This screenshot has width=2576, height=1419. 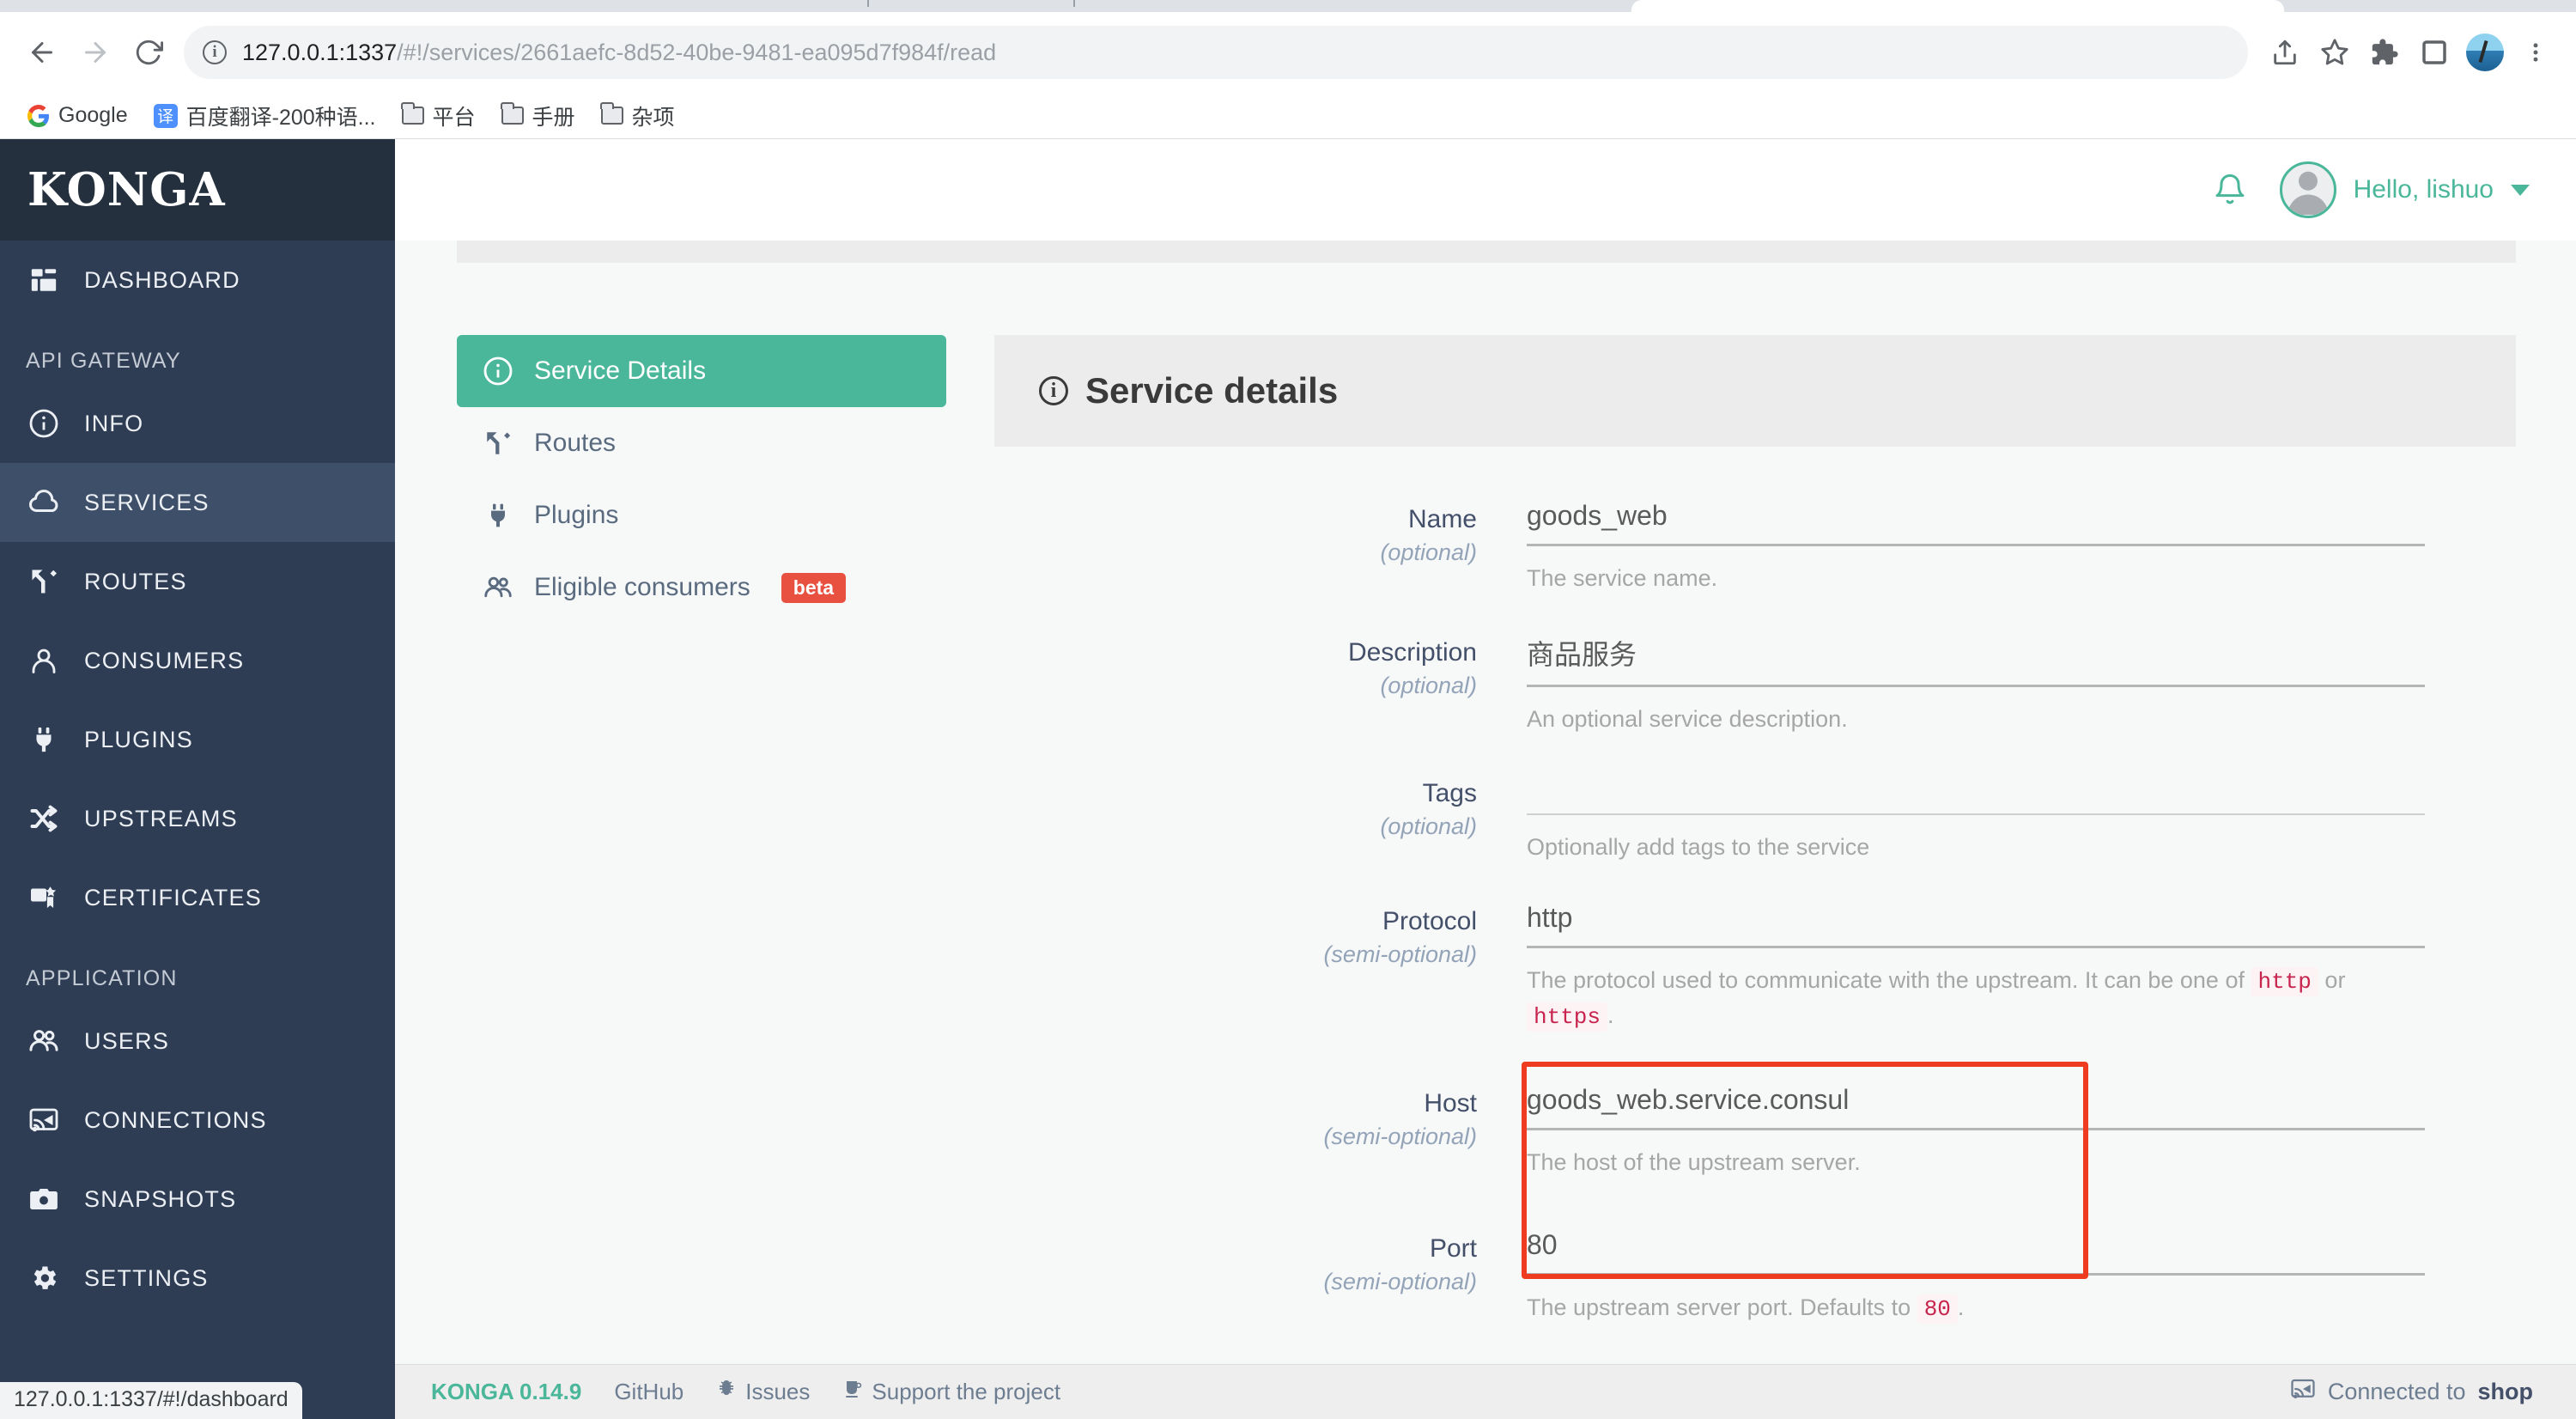 What do you see at coordinates (197, 1041) in the screenshot?
I see `sidebar-item-users: USERS` at bounding box center [197, 1041].